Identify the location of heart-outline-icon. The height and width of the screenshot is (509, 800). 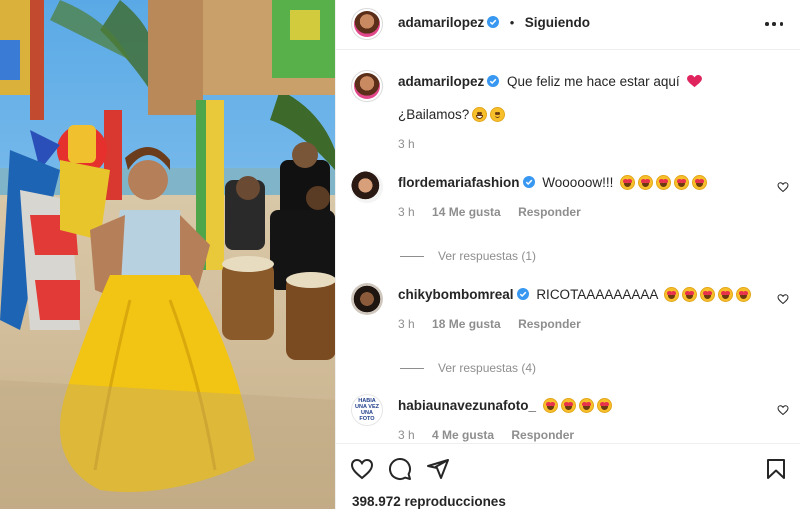
(362, 469).